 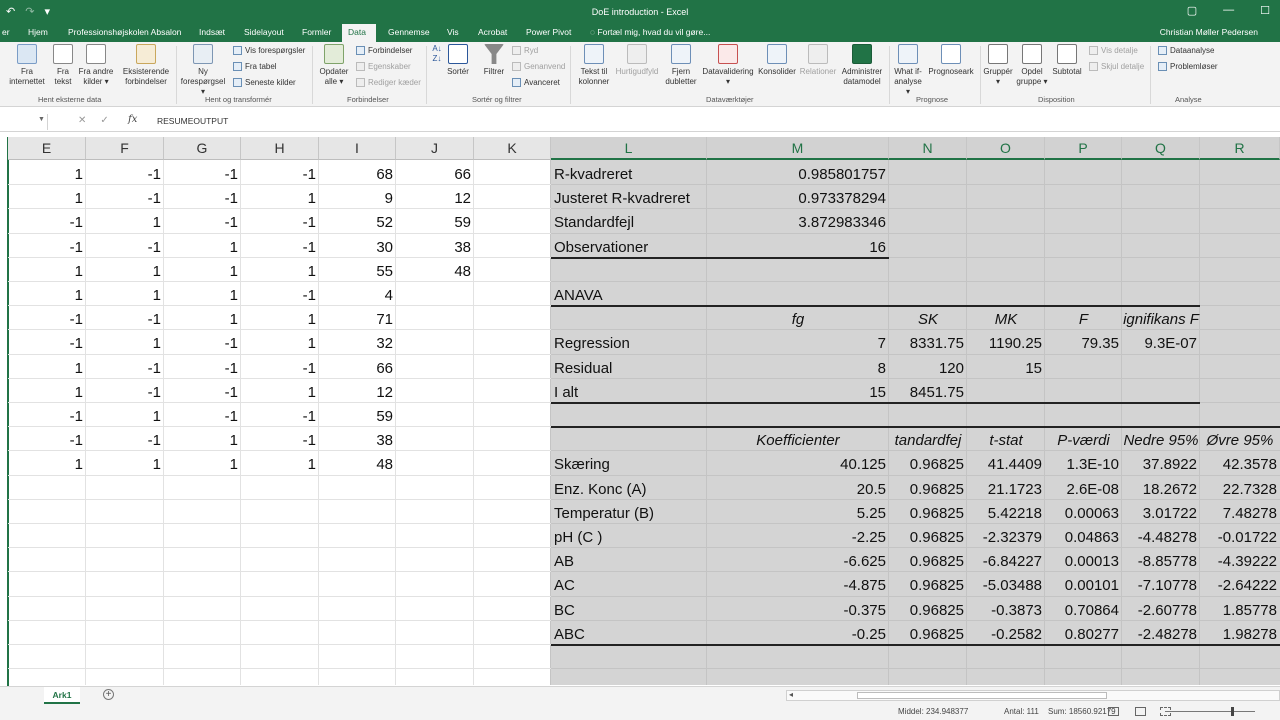 What do you see at coordinates (928, 148) in the screenshot?
I see `column-header-n: N` at bounding box center [928, 148].